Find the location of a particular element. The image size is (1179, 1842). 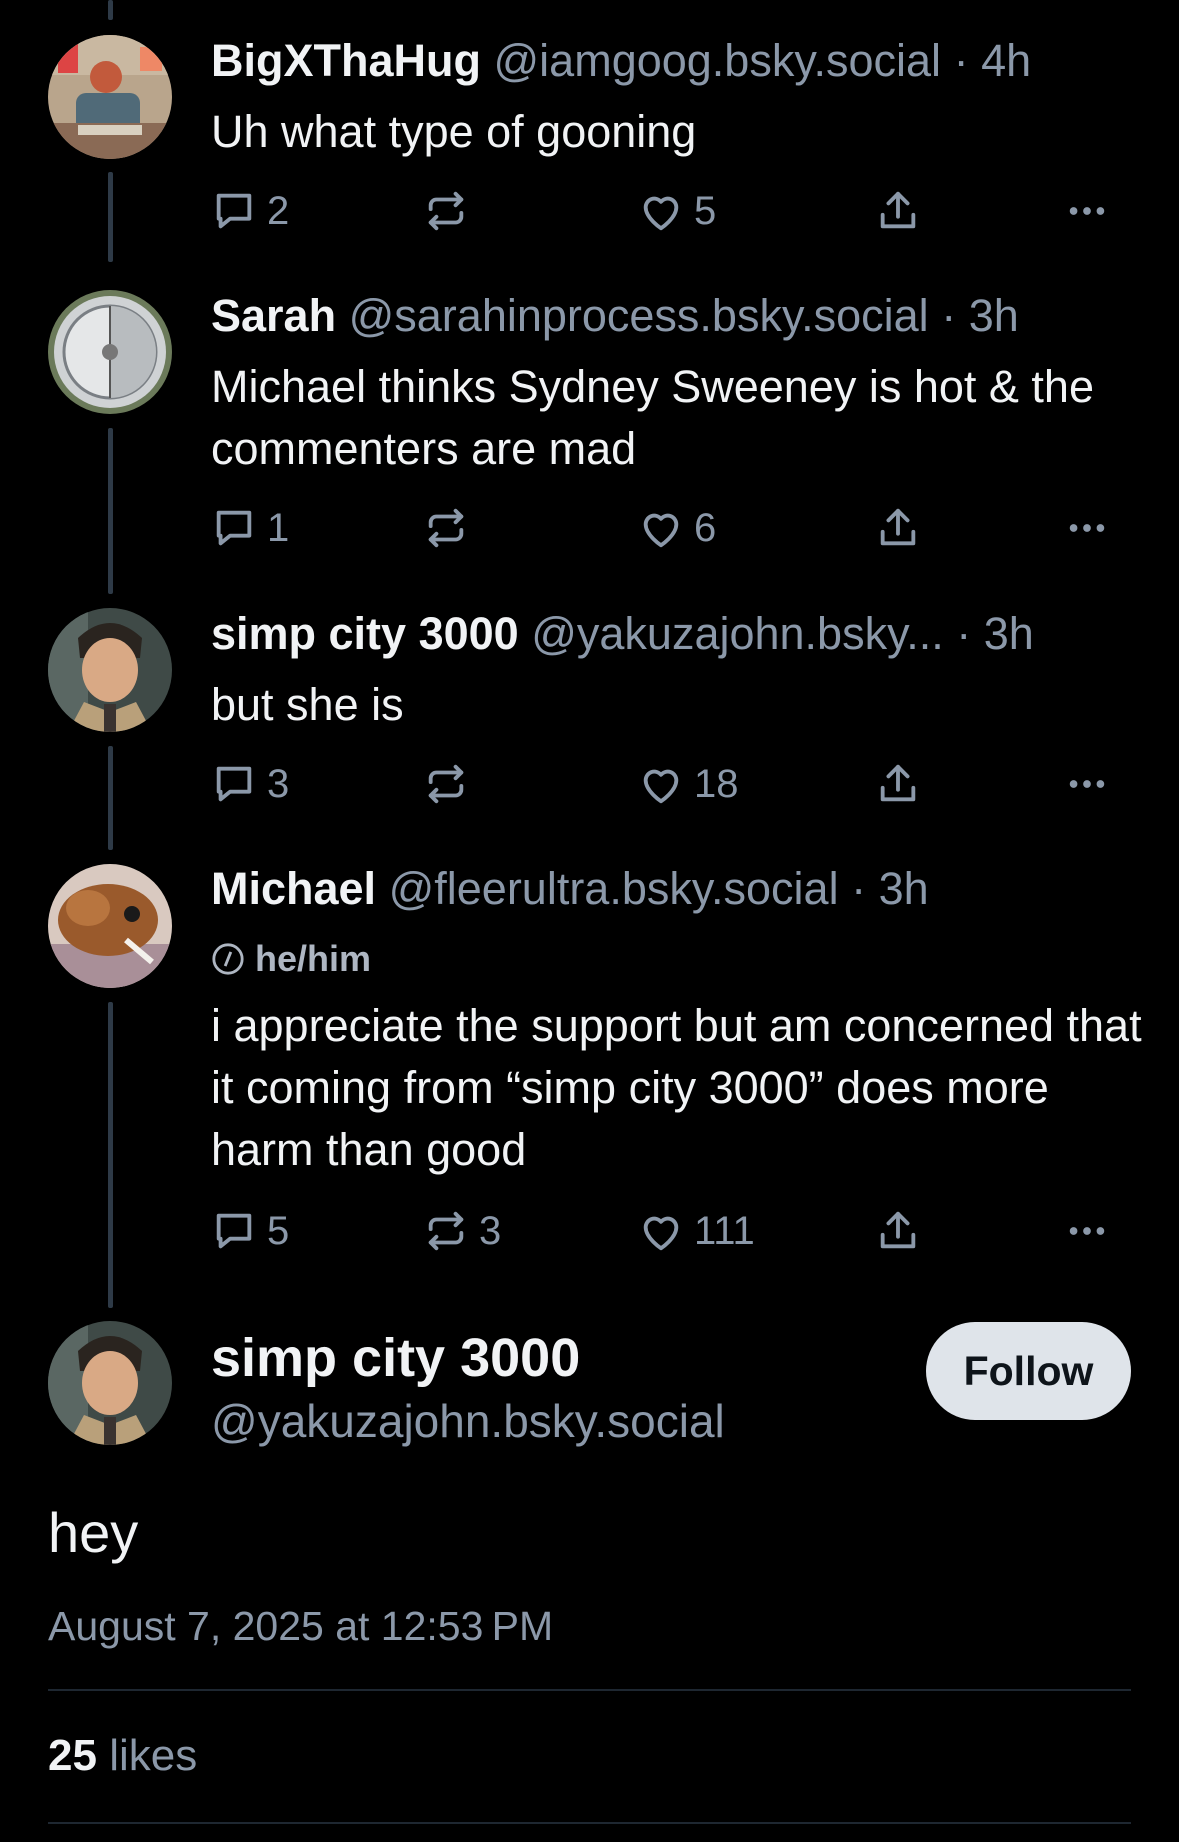

like-button: 18 is located at coordinates (688, 784).